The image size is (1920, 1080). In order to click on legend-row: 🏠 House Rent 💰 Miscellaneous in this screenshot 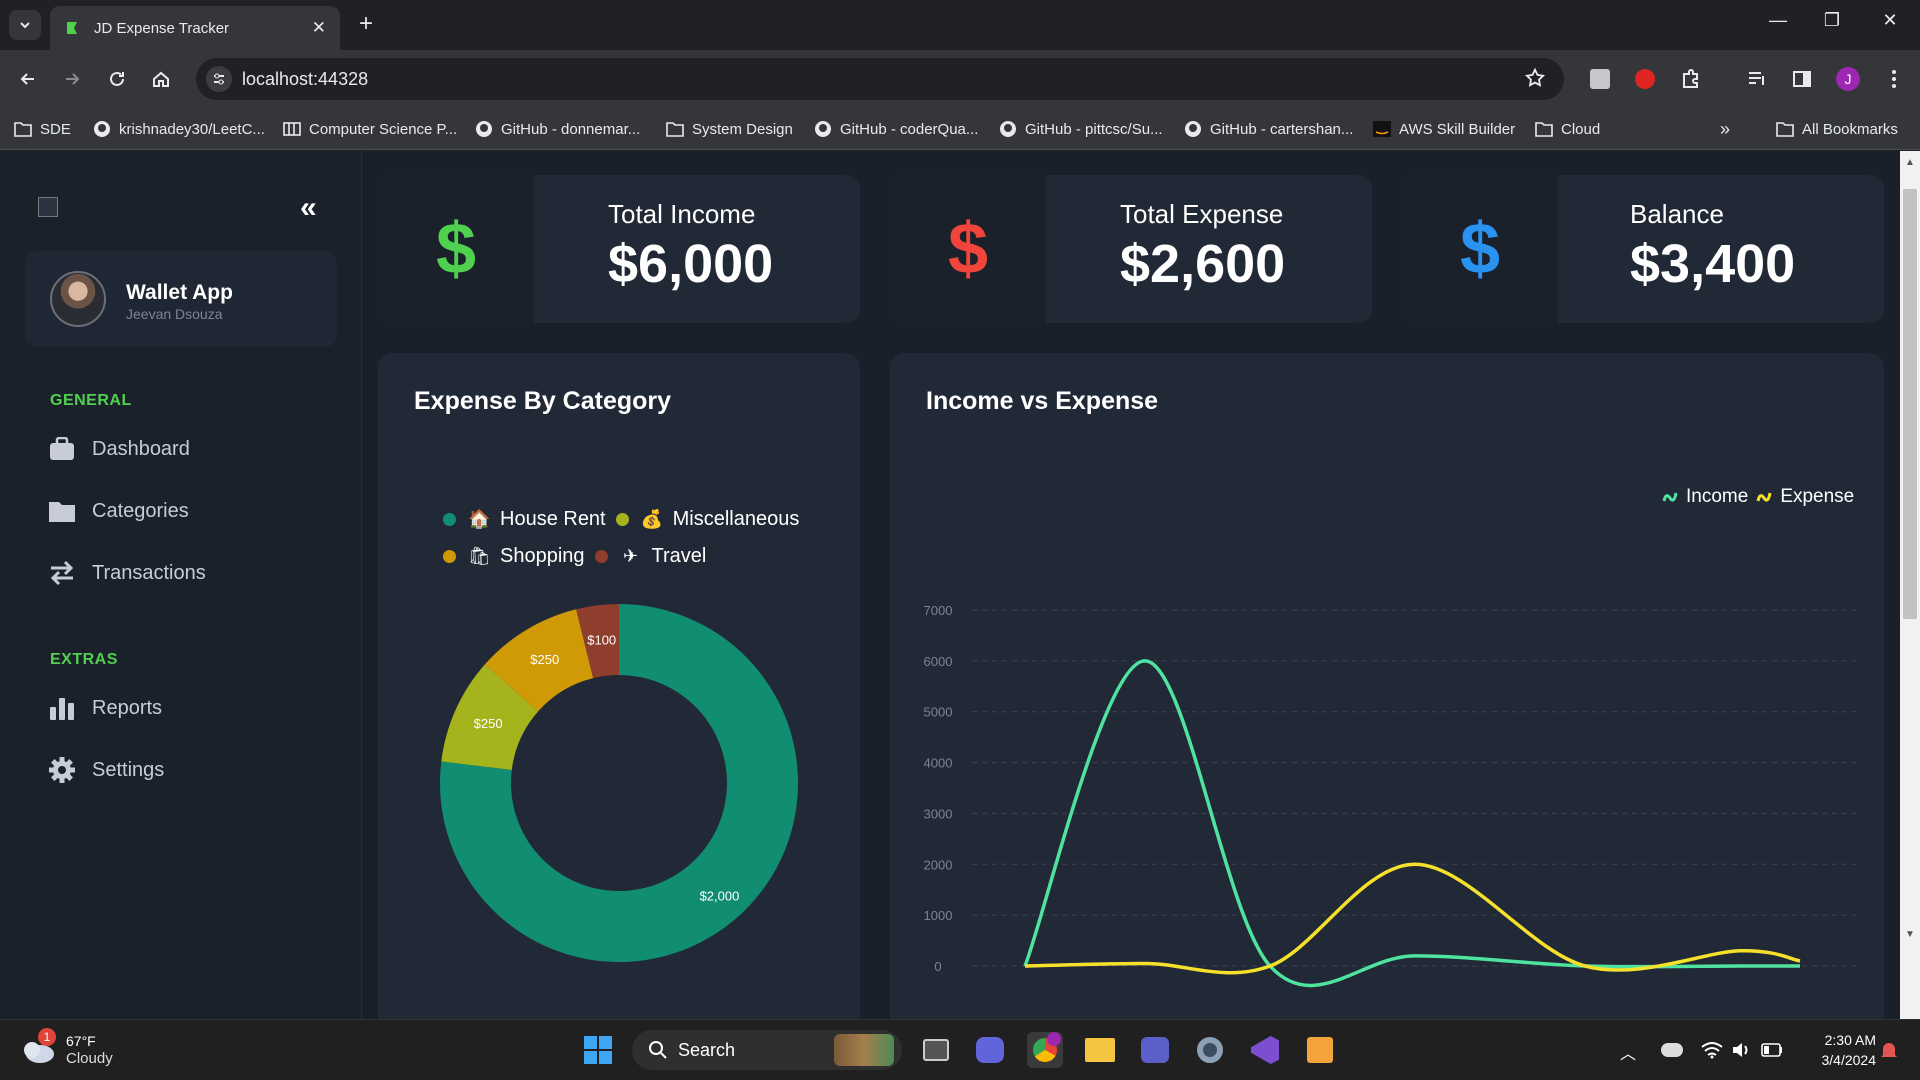, I will do `click(621, 519)`.